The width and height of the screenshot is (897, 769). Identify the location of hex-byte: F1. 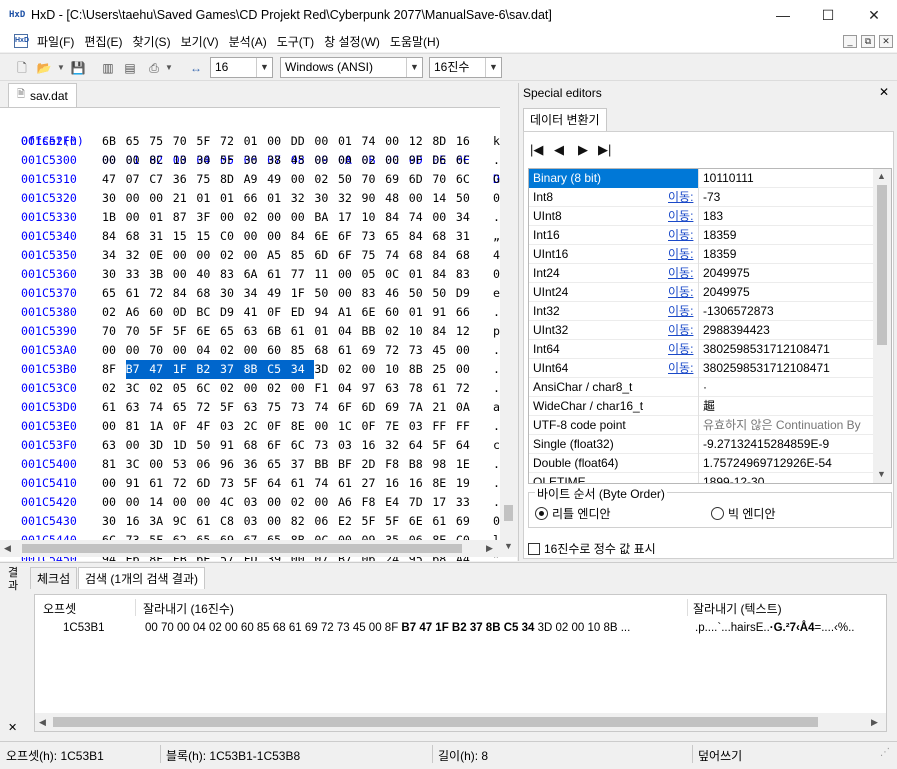
(326, 388).